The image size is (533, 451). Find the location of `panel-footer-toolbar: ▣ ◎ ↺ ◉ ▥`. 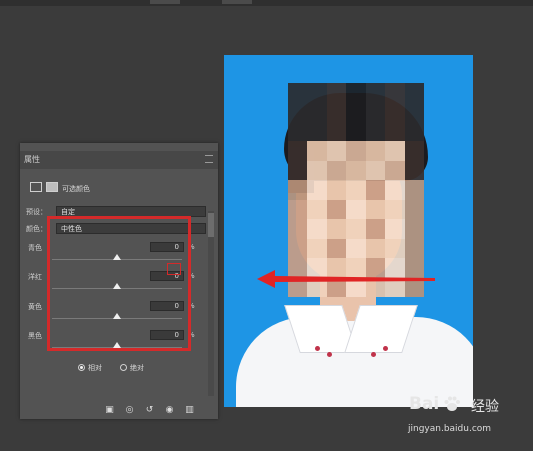

panel-footer-toolbar: ▣ ◎ ↺ ◉ ▥ is located at coordinates (159, 411).